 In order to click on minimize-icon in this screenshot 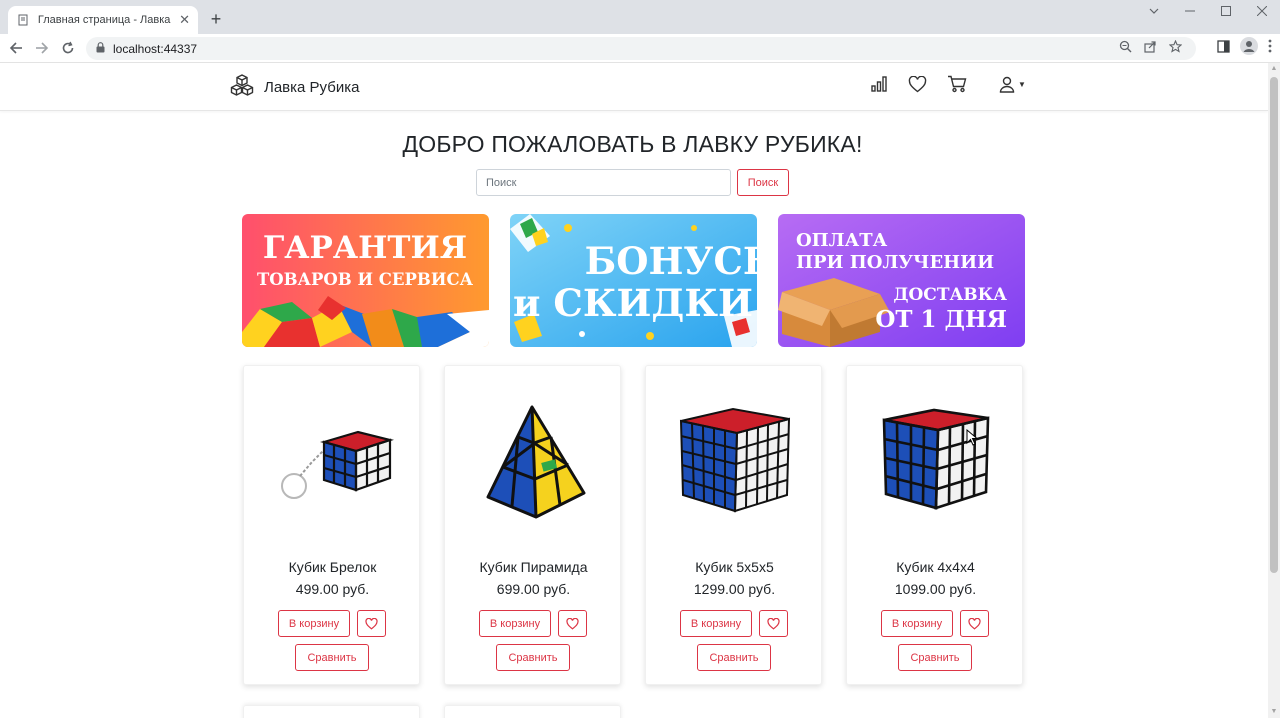, I will do `click(1190, 11)`.